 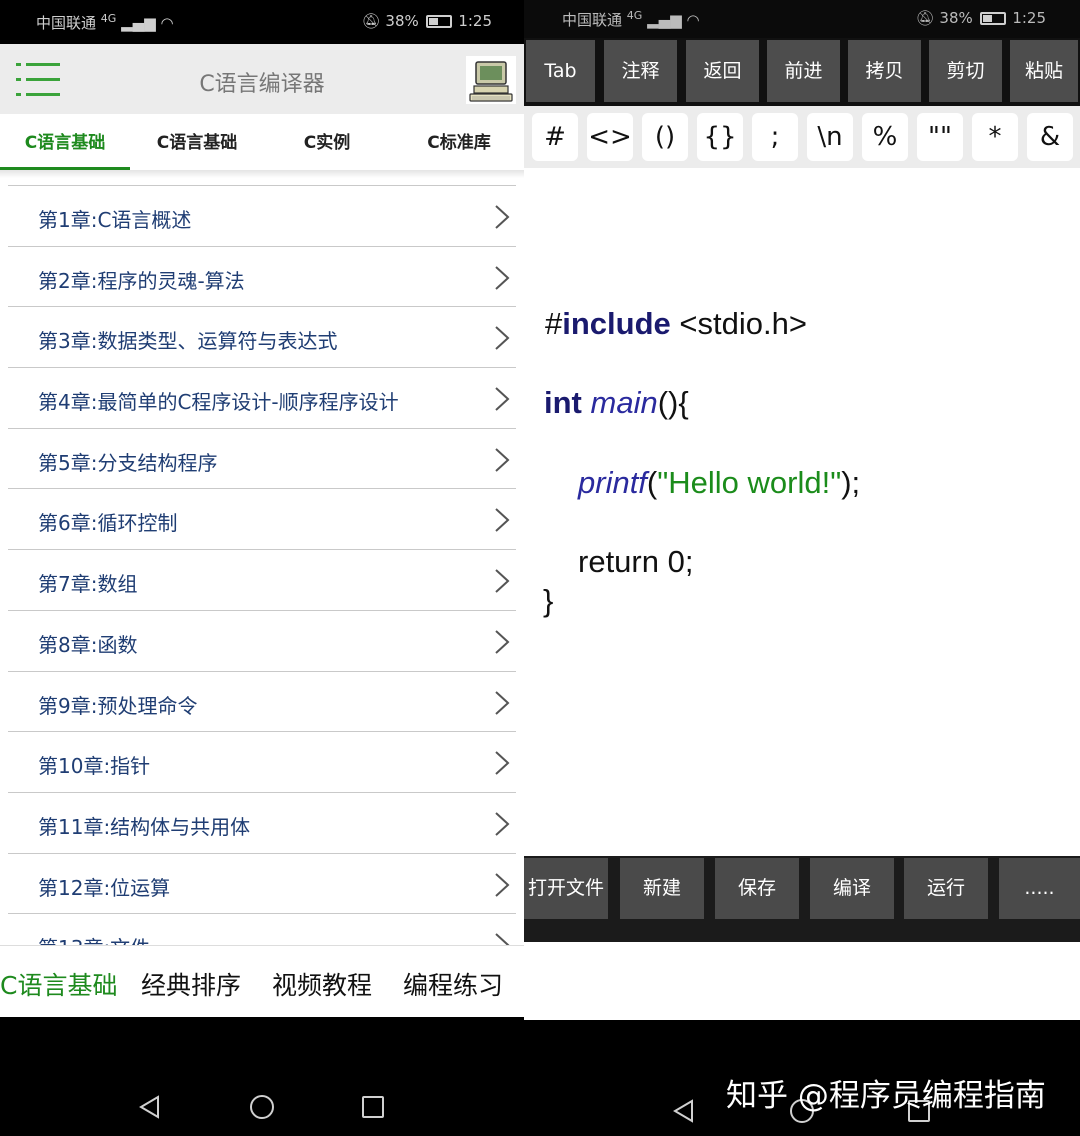 I want to click on tab-key-button: Tab, so click(x=560, y=71).